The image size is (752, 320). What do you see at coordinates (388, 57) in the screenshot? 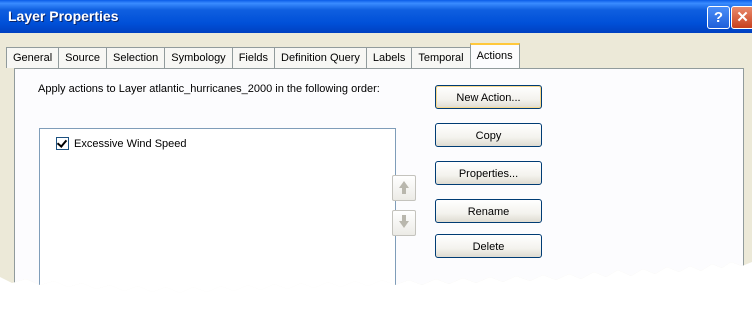
I see `tab-labels: Labels` at bounding box center [388, 57].